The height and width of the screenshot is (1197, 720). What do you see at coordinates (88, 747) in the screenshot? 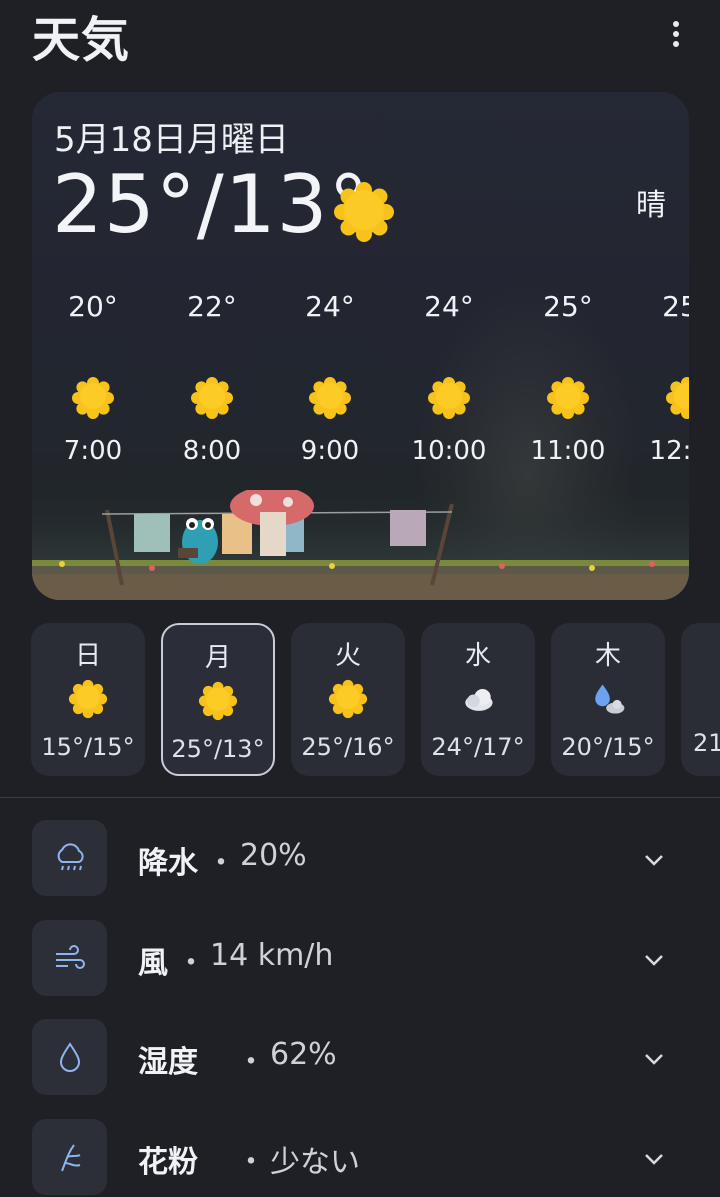
I see `day-temps: 15°/15°` at bounding box center [88, 747].